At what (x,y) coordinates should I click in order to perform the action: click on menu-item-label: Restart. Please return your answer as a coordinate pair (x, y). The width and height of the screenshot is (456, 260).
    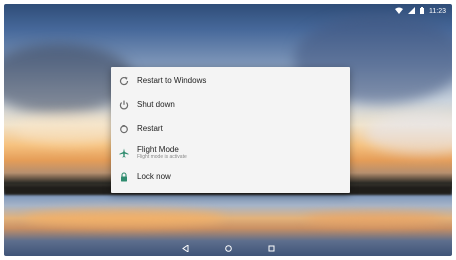
    Looking at the image, I should click on (150, 128).